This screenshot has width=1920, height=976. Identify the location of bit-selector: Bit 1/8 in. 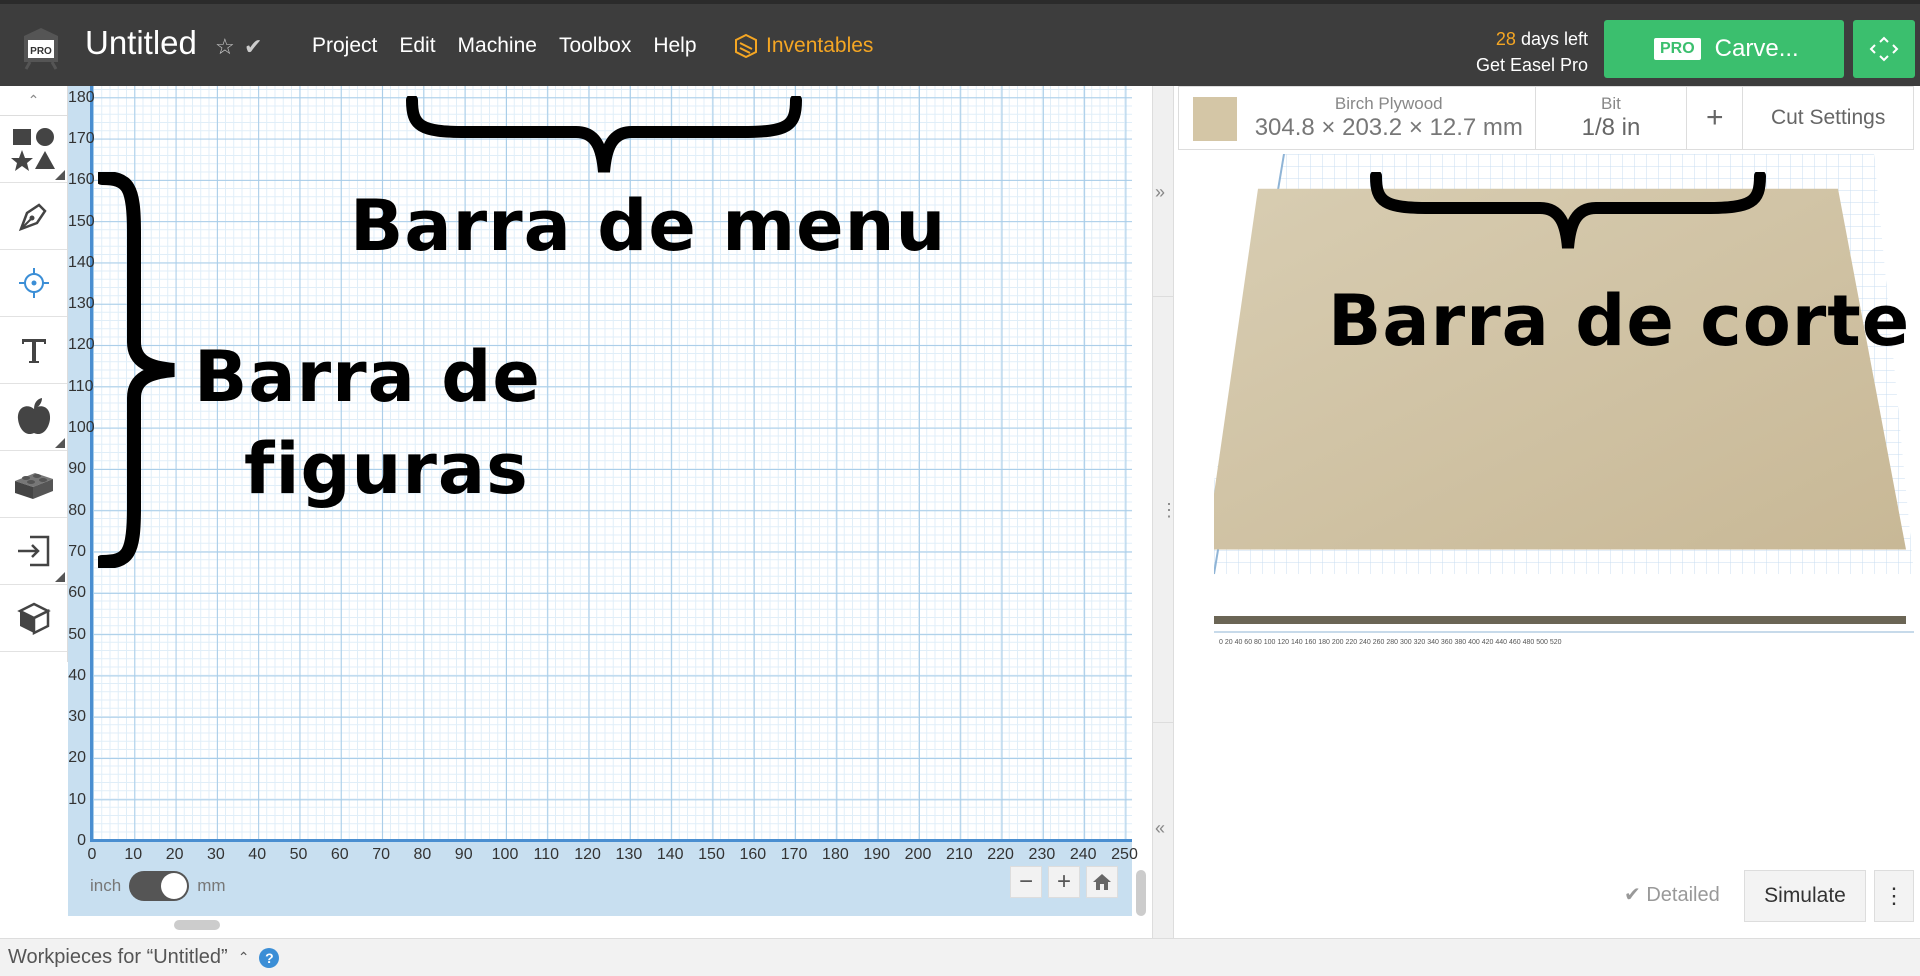
(1612, 118).